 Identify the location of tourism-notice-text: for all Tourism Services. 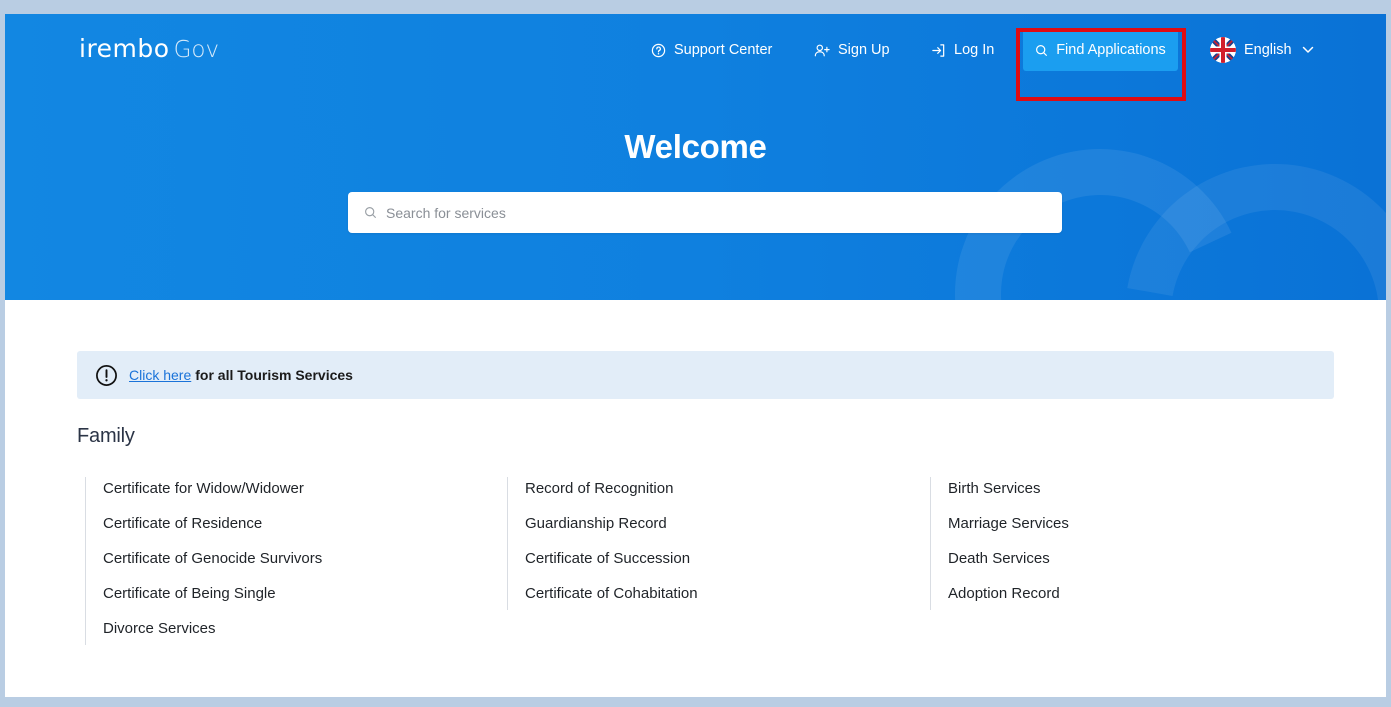
(274, 375).